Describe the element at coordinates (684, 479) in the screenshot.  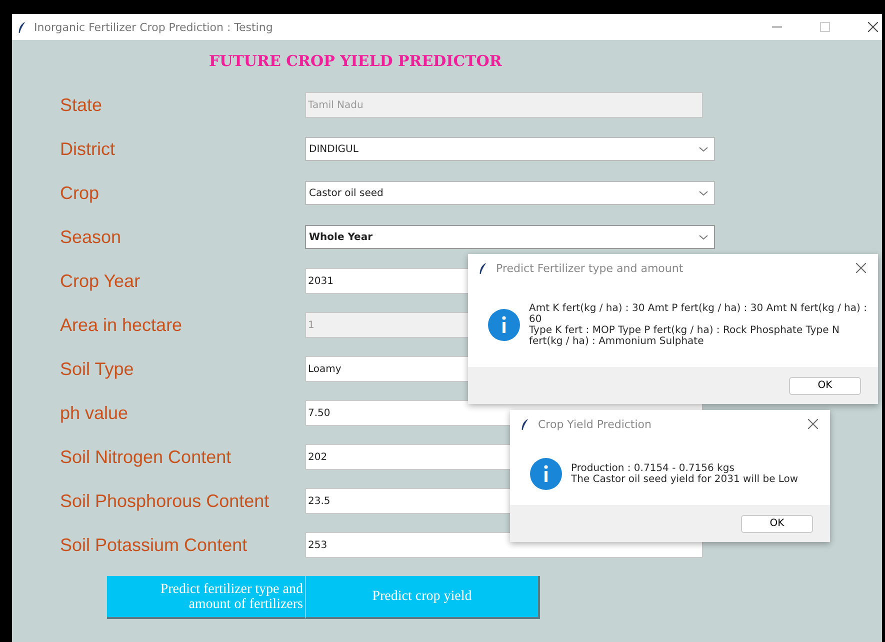
I see `dialog-message: The Castor oil seed yield for 2031 will be Low` at that location.